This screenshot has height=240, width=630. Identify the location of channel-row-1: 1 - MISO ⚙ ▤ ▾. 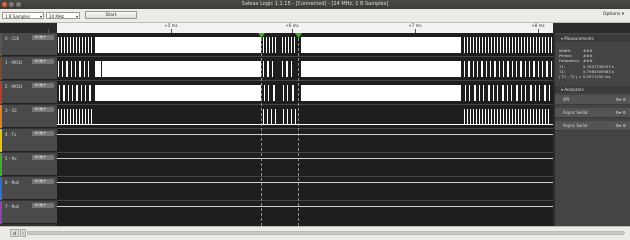
(28, 68).